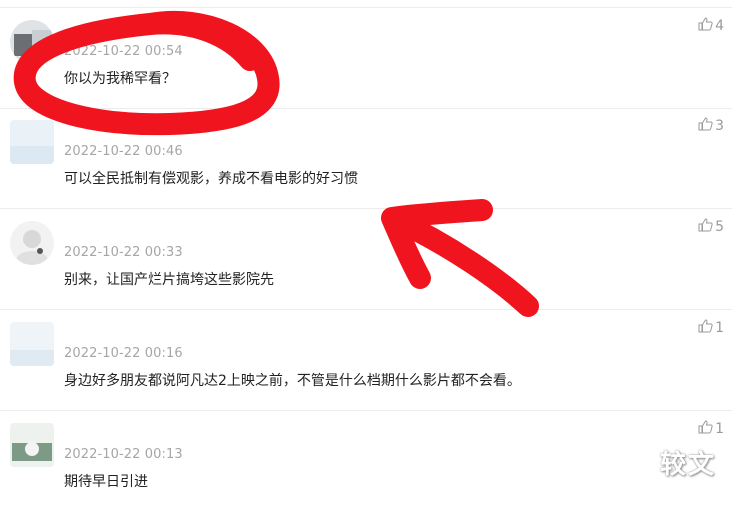  What do you see at coordinates (123, 151) in the screenshot?
I see `comment-time: 2022-10-22 00:46` at bounding box center [123, 151].